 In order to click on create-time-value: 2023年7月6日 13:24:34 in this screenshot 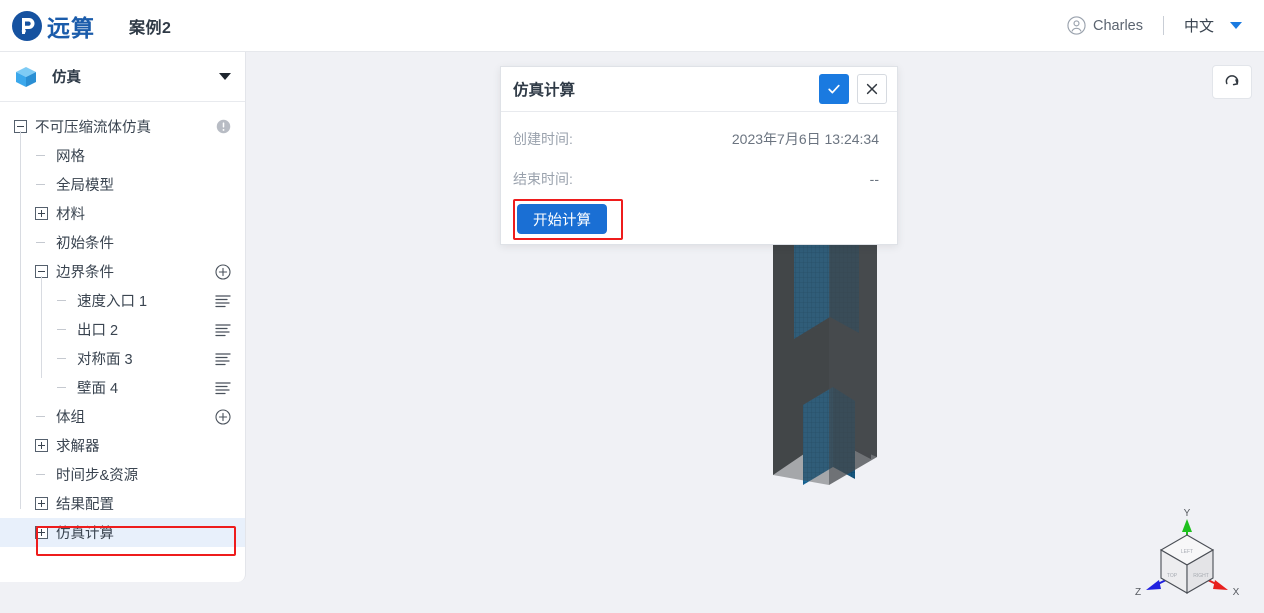, I will do `click(805, 138)`.